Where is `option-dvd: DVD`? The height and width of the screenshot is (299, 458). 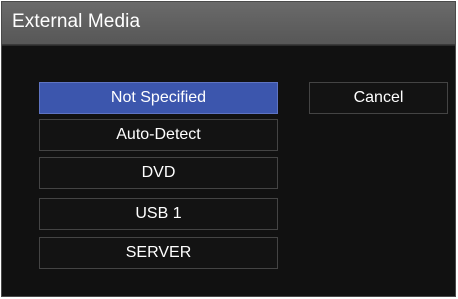 option-dvd: DVD is located at coordinates (158, 173).